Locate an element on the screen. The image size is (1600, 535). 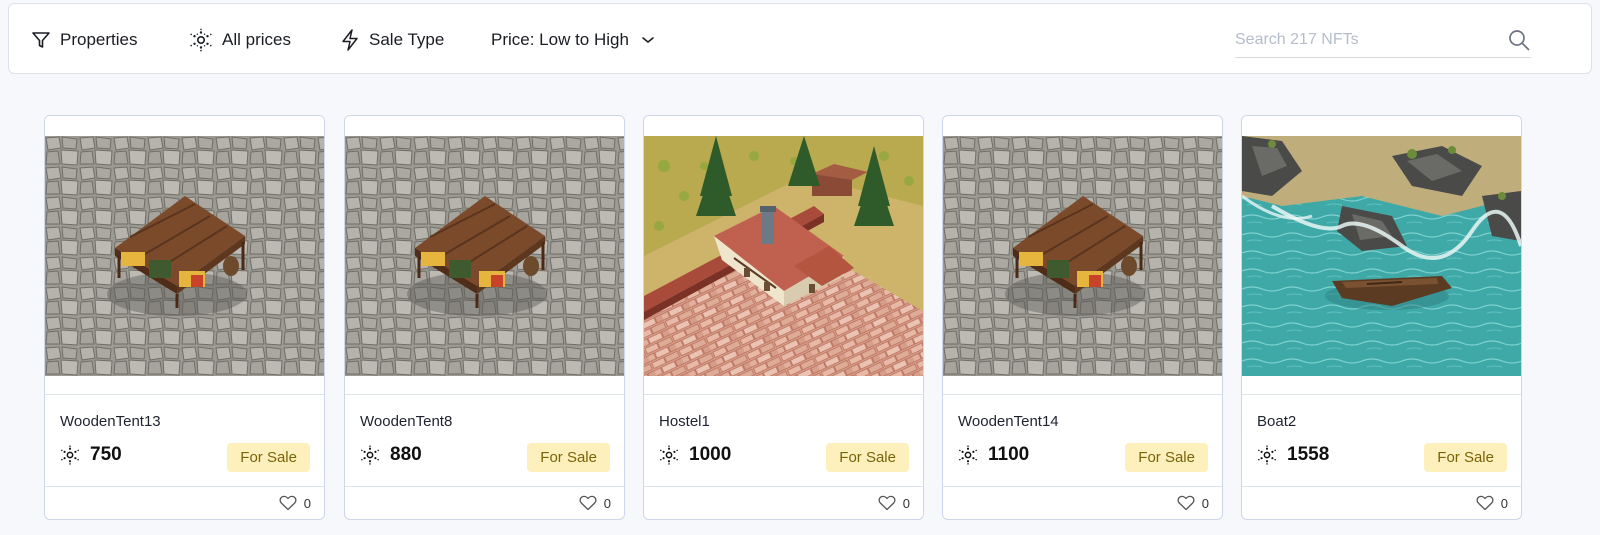
chevron-down-icon is located at coordinates (648, 40).